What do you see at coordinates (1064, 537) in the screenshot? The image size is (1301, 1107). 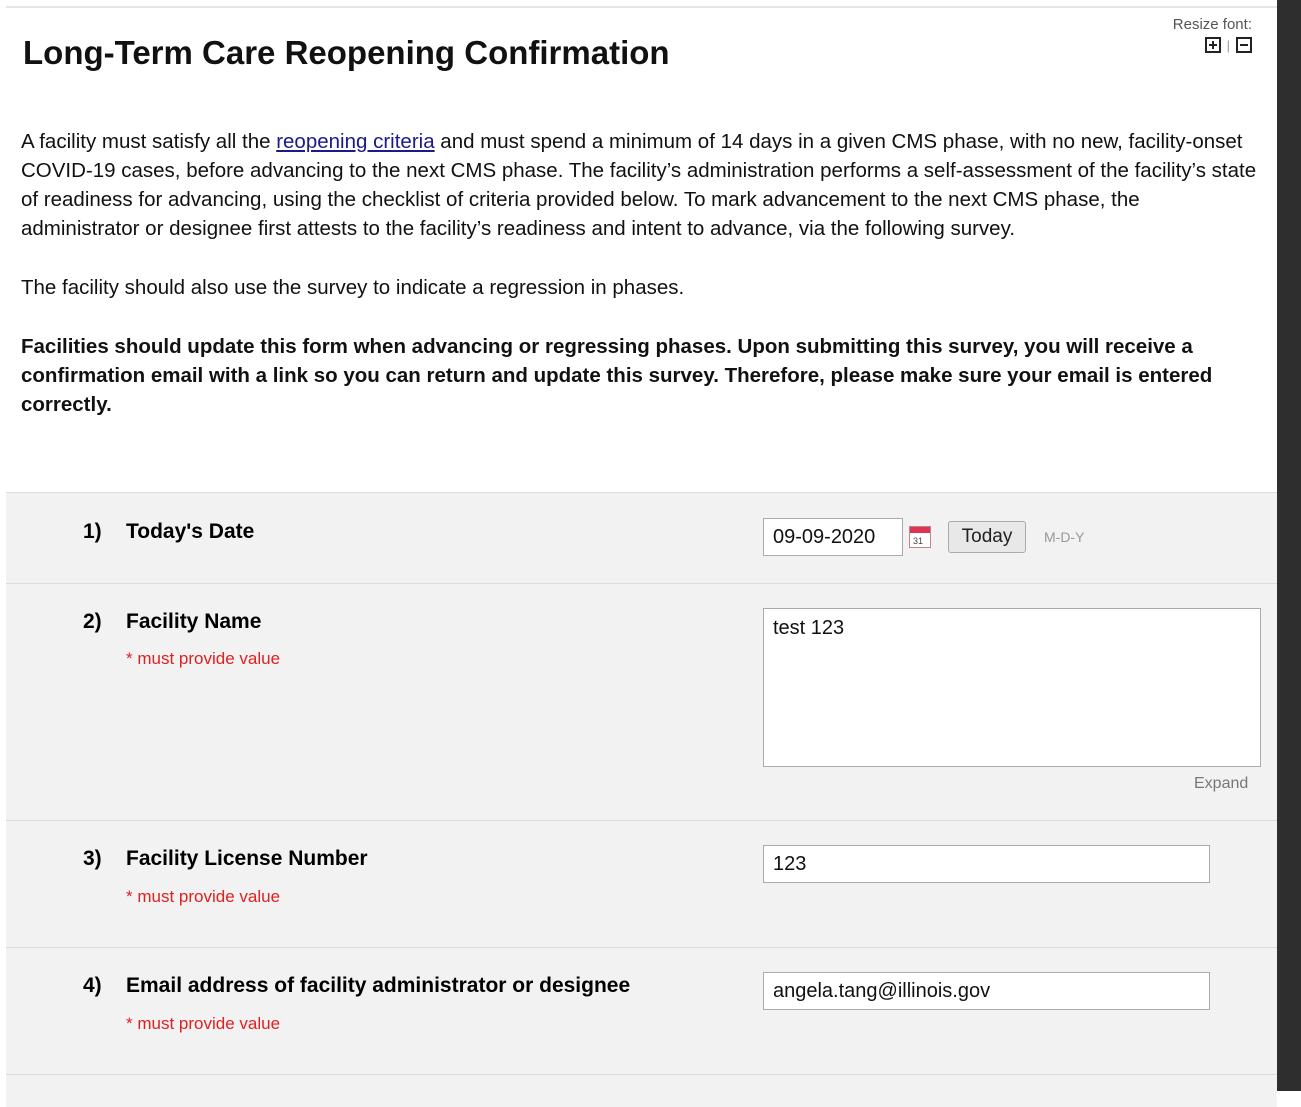 I see `date-format-hint: M-D-Y` at bounding box center [1064, 537].